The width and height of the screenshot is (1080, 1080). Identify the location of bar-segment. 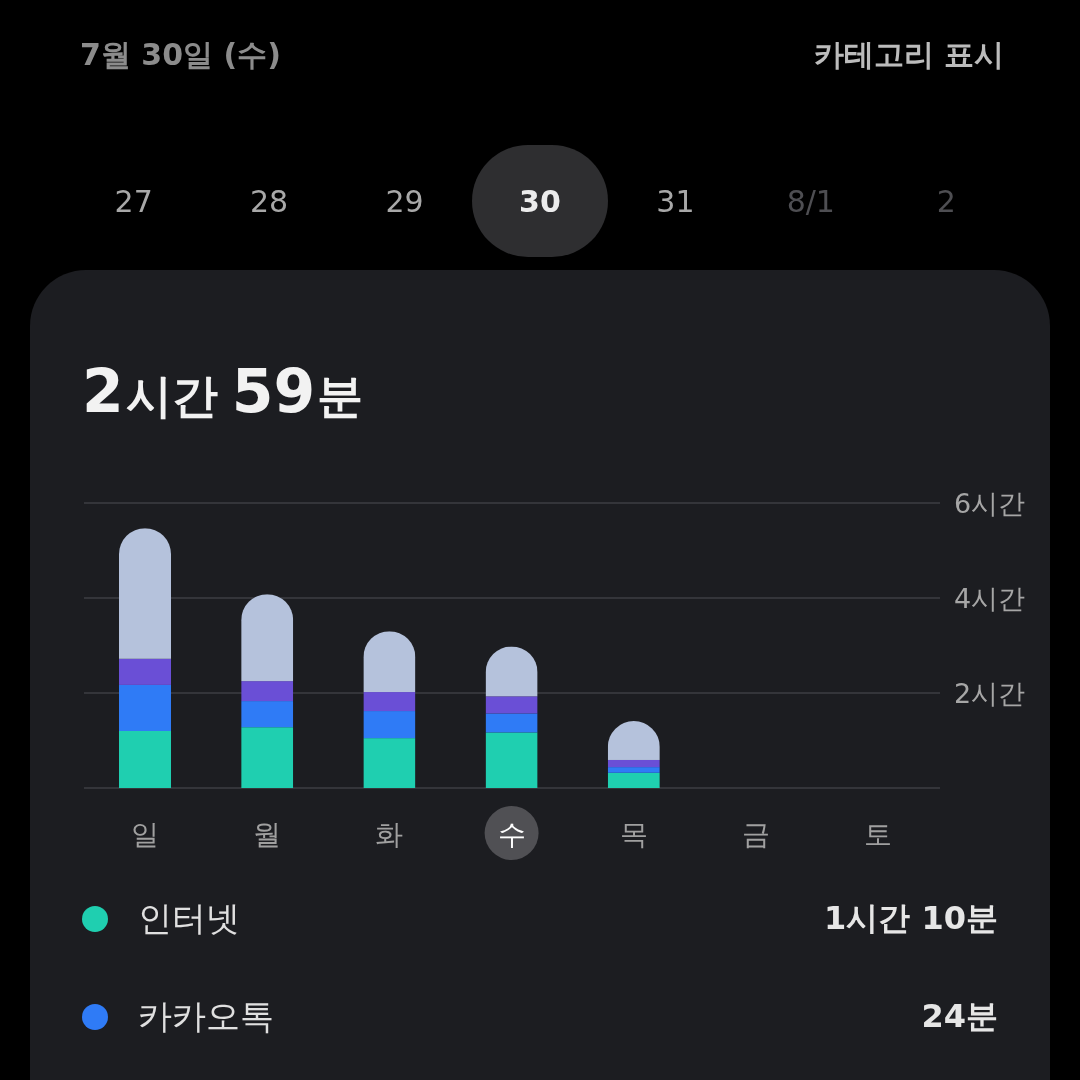
(145, 759).